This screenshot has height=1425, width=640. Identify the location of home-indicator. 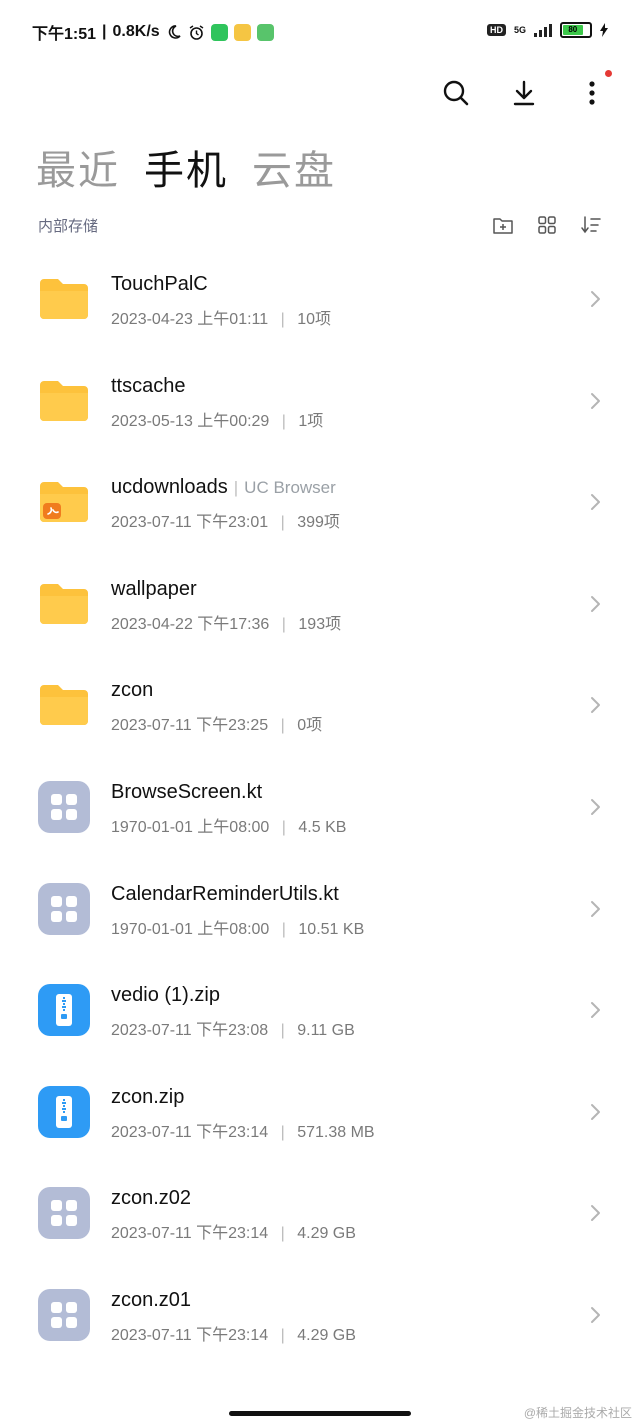
(320, 1413).